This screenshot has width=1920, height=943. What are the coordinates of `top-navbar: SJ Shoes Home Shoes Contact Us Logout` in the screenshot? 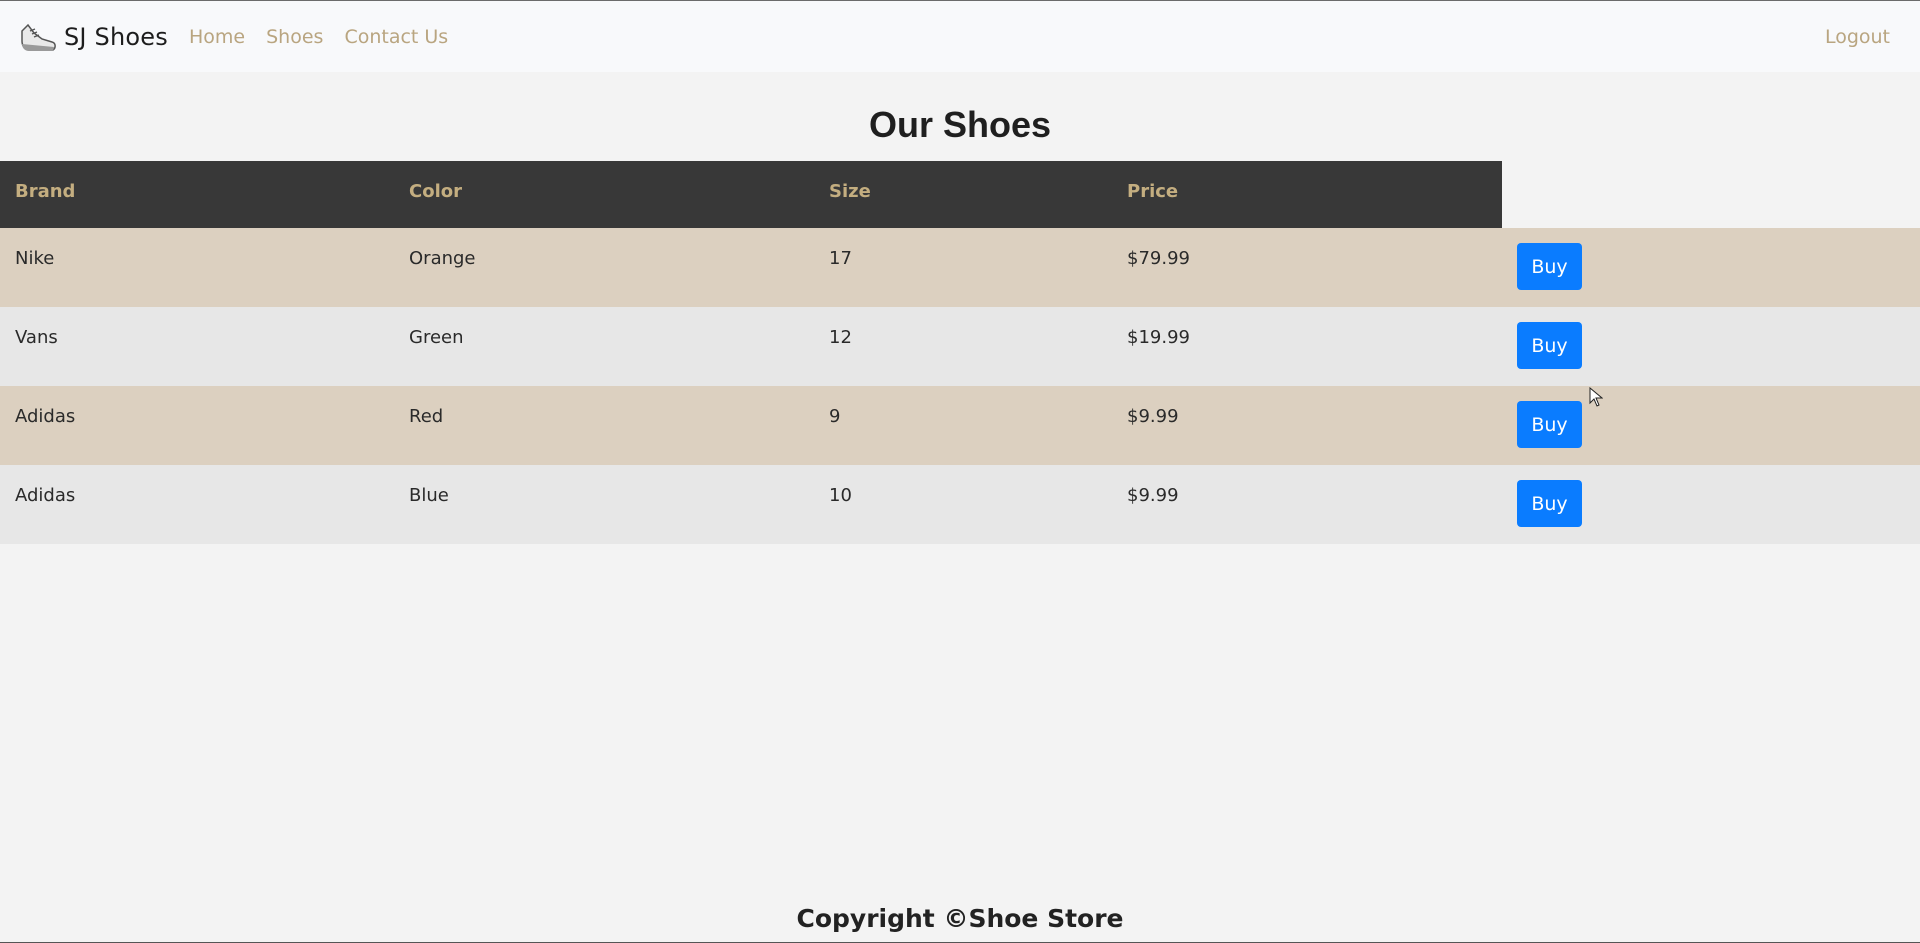 It's located at (960, 36).